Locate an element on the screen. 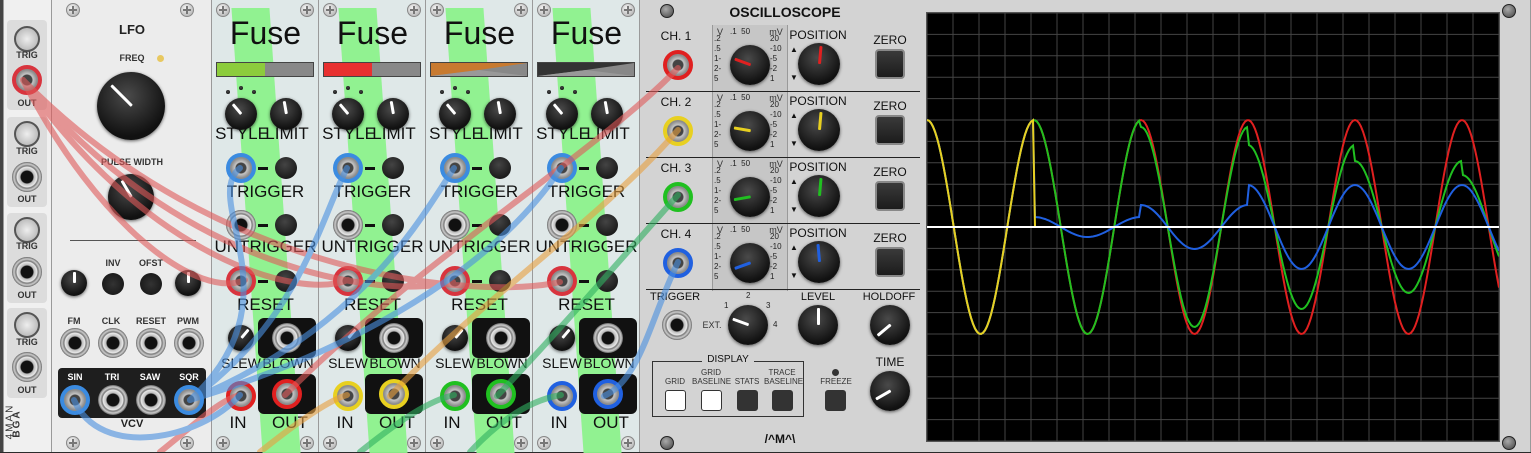  pwm-input-jack is located at coordinates (189, 343).